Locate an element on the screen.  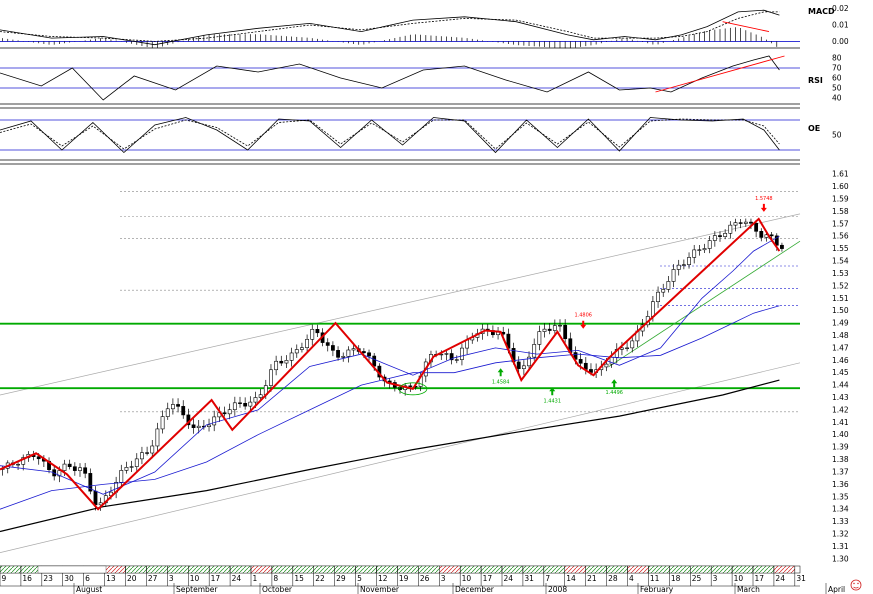
y-tick-label: 1.37 is located at coordinates (840, 471).